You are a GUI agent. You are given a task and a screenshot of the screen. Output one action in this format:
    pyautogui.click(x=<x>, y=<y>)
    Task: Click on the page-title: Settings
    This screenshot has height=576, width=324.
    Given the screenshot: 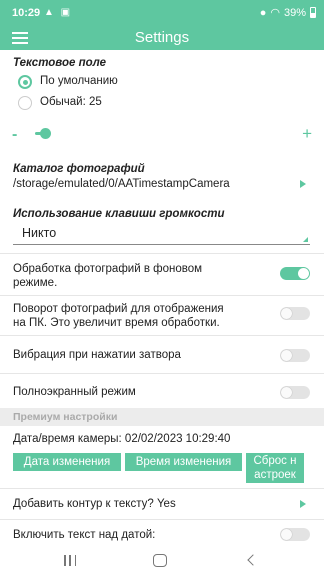 What is the action you would take?
    pyautogui.click(x=162, y=37)
    